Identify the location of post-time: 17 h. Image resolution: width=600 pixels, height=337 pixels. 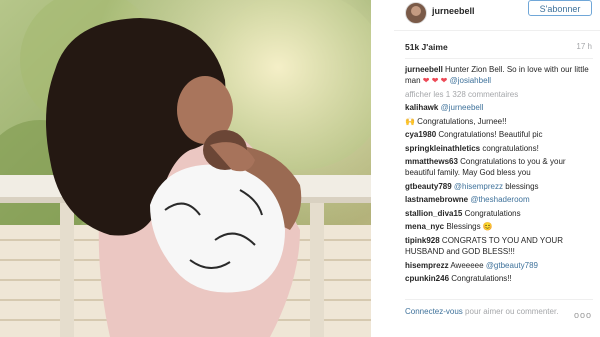
(584, 46).